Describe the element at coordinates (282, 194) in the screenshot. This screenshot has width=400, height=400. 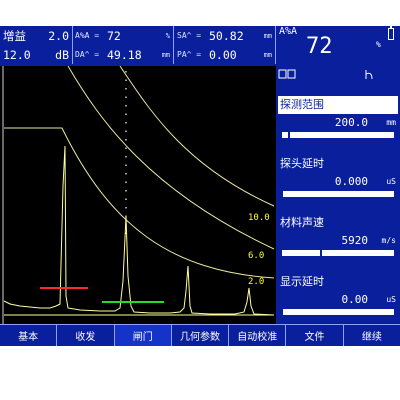
I see `probe-delay-marker` at that location.